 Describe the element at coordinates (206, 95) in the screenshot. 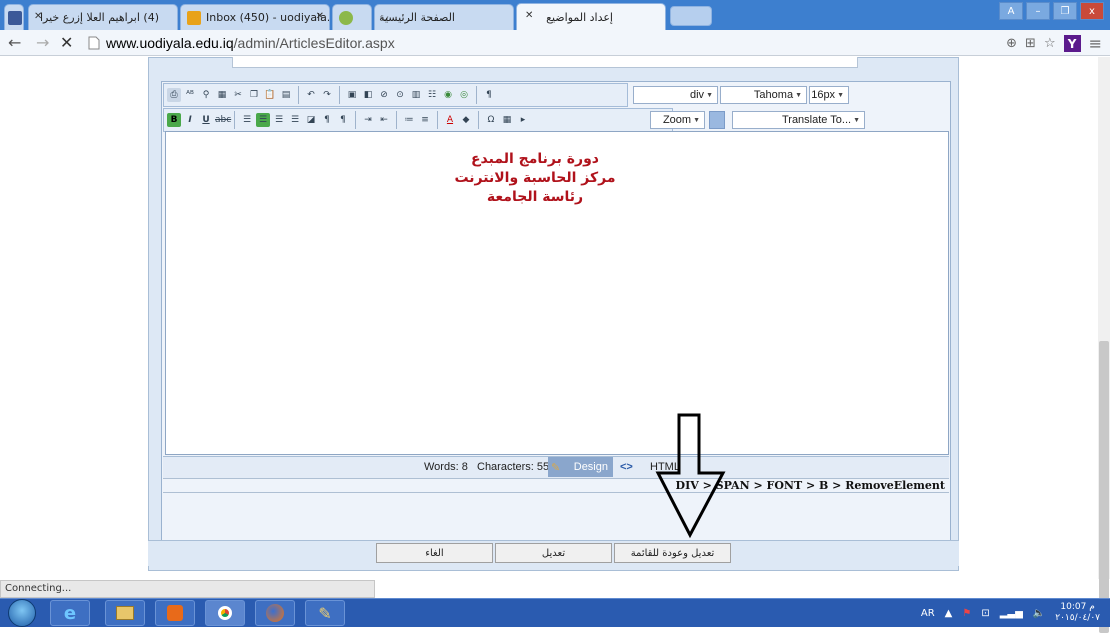

I see `find-icon: ⚲` at that location.